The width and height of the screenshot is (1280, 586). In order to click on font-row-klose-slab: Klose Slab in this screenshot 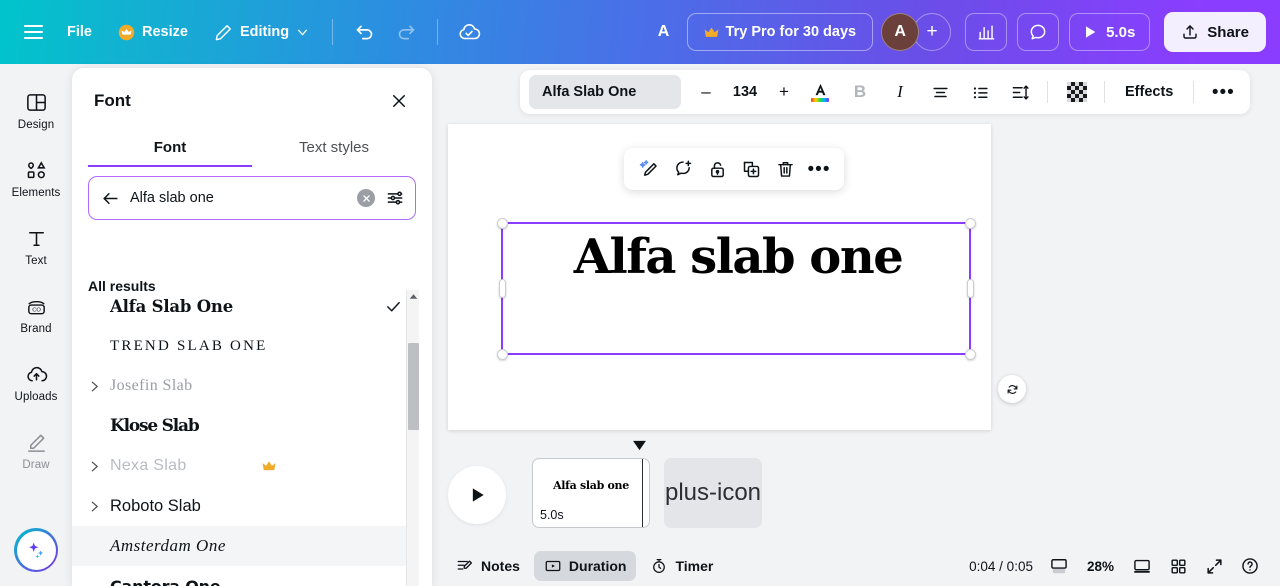, I will do `click(244, 426)`.